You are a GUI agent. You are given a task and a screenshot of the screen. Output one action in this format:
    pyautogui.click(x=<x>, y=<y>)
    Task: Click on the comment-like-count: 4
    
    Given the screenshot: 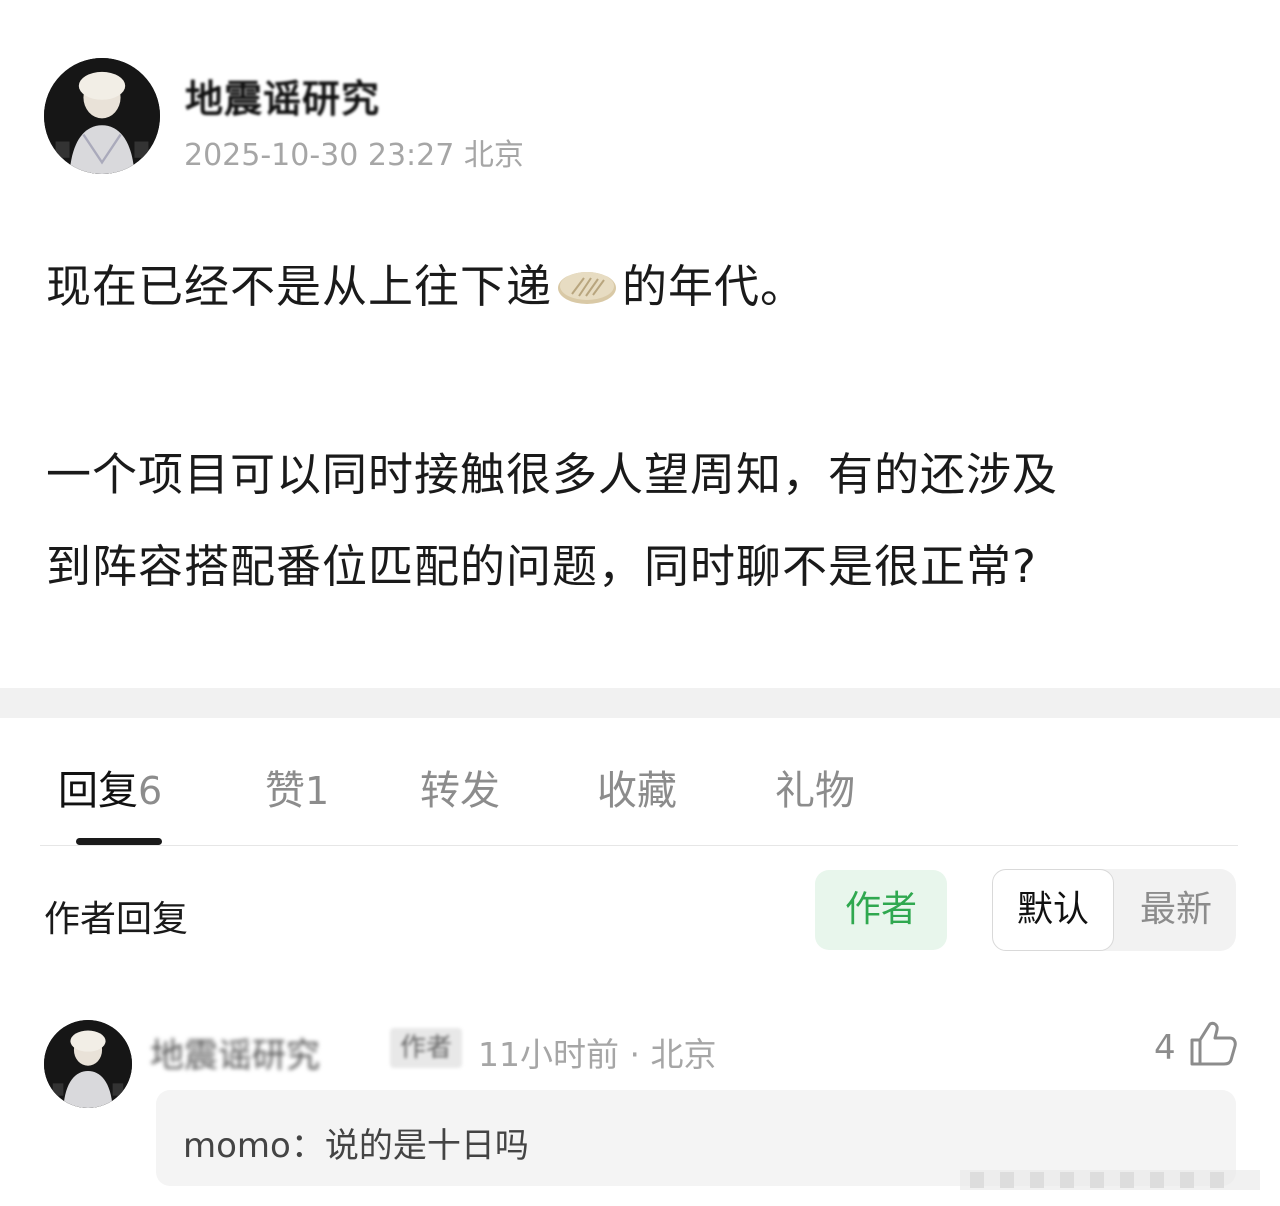 What is the action you would take?
    pyautogui.click(x=1165, y=1048)
    